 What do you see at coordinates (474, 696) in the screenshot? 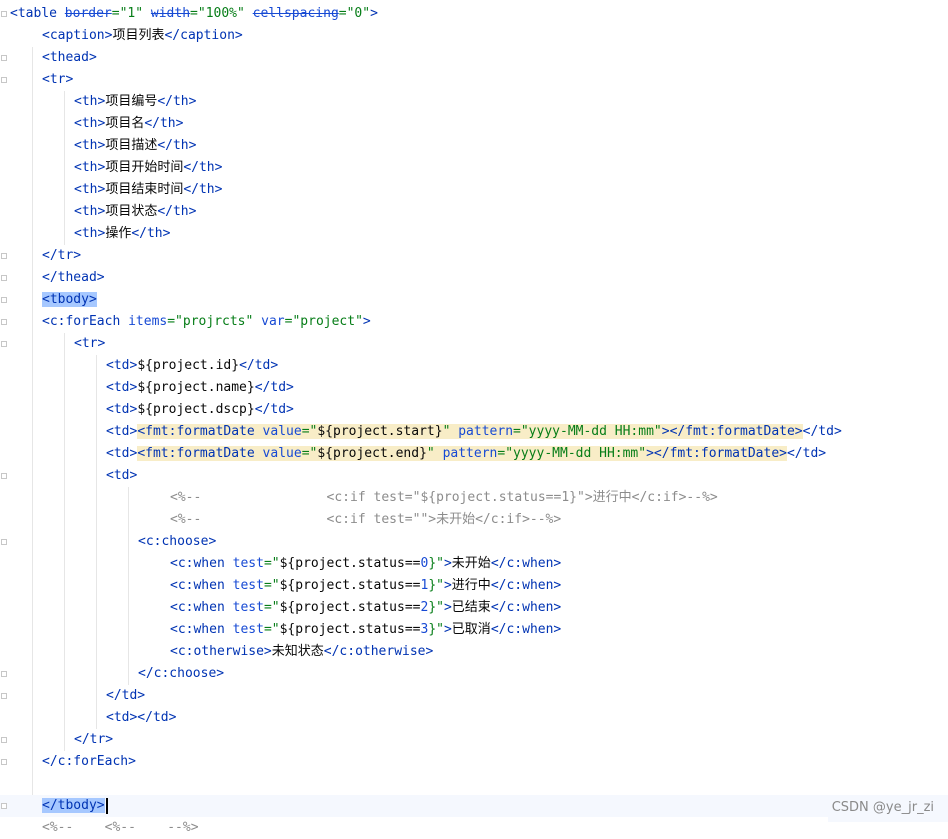
I see `code-line: </td>` at bounding box center [474, 696].